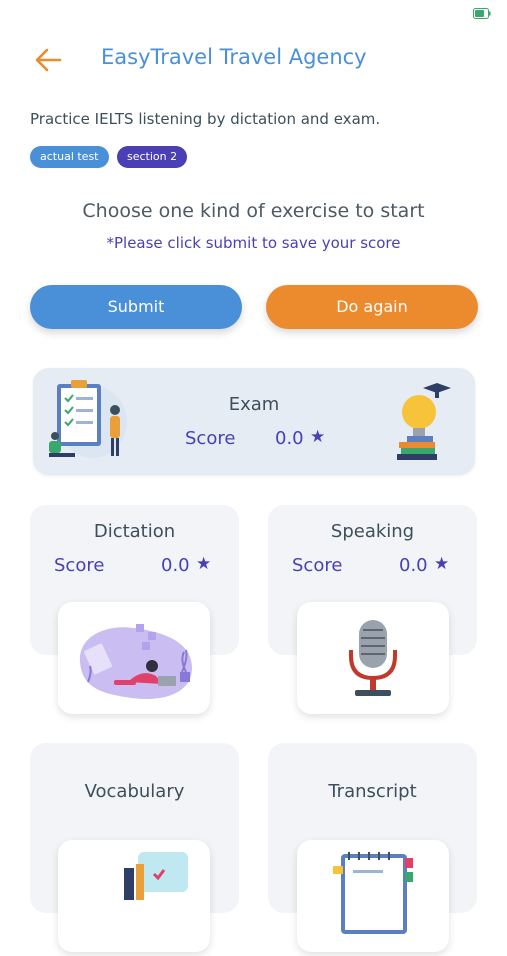 The image size is (507, 956). What do you see at coordinates (79, 565) in the screenshot?
I see `dictation-score-label: Score` at bounding box center [79, 565].